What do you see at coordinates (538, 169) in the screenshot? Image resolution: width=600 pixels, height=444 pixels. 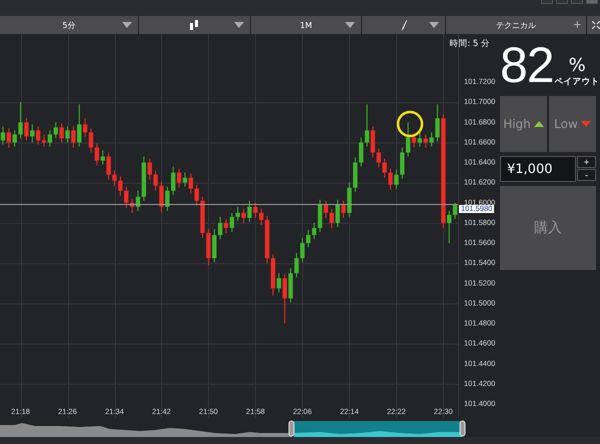 I see `amount-field: ¥1,000` at bounding box center [538, 169].